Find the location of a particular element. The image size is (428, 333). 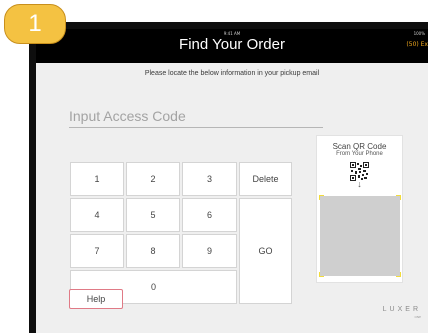

keypad-key-5: 5 is located at coordinates (153, 215).